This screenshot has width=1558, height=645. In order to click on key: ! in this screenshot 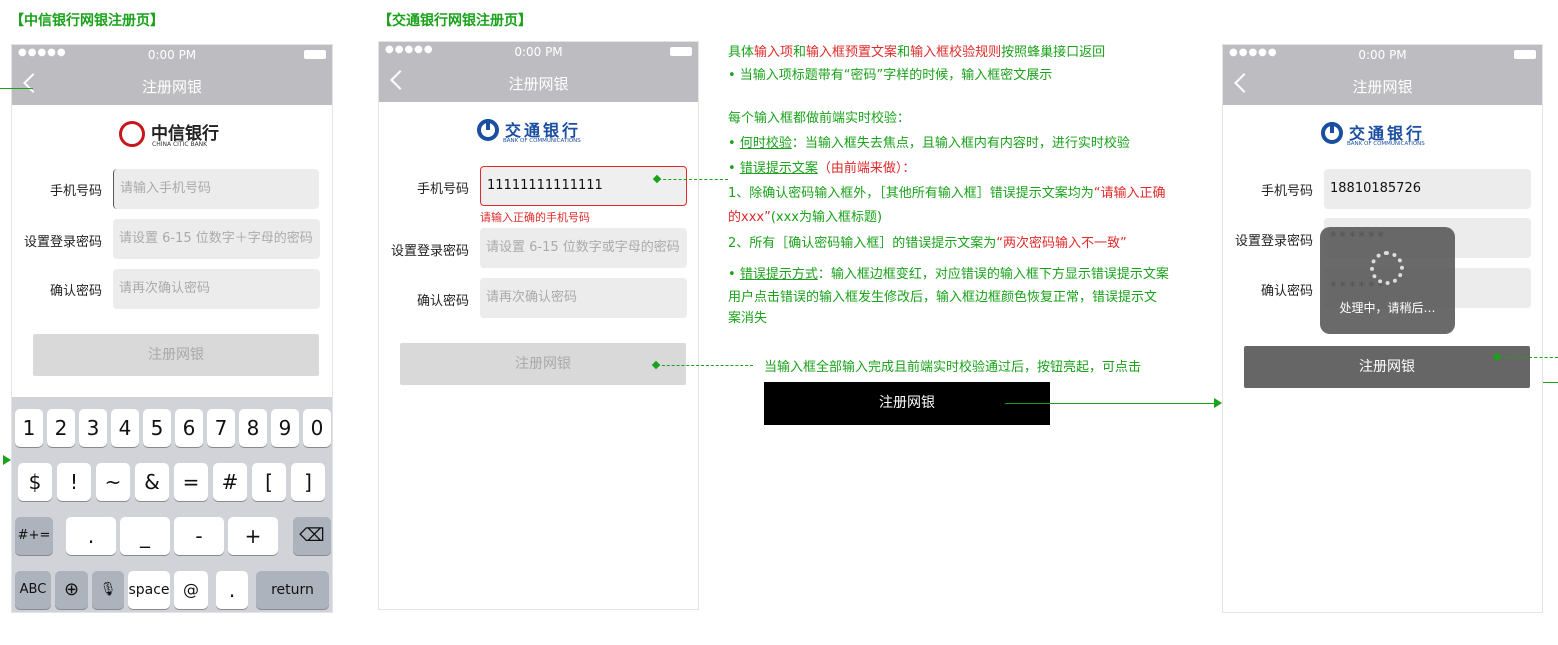, I will do `click(74, 482)`.